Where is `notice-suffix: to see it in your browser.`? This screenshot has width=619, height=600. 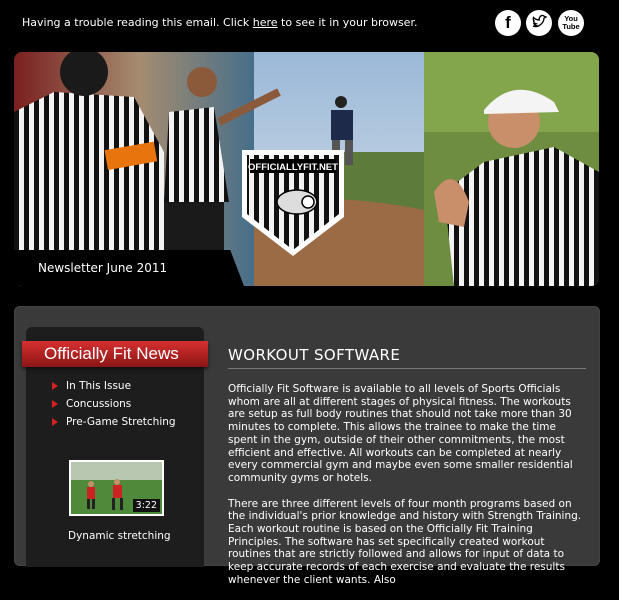 notice-suffix: to see it in your browser. is located at coordinates (347, 22).